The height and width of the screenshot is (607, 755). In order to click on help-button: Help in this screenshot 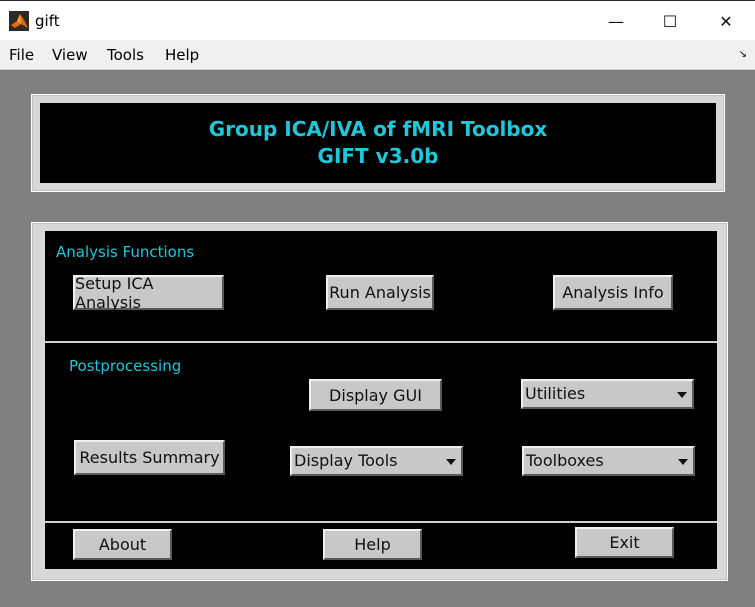, I will do `click(372, 544)`.